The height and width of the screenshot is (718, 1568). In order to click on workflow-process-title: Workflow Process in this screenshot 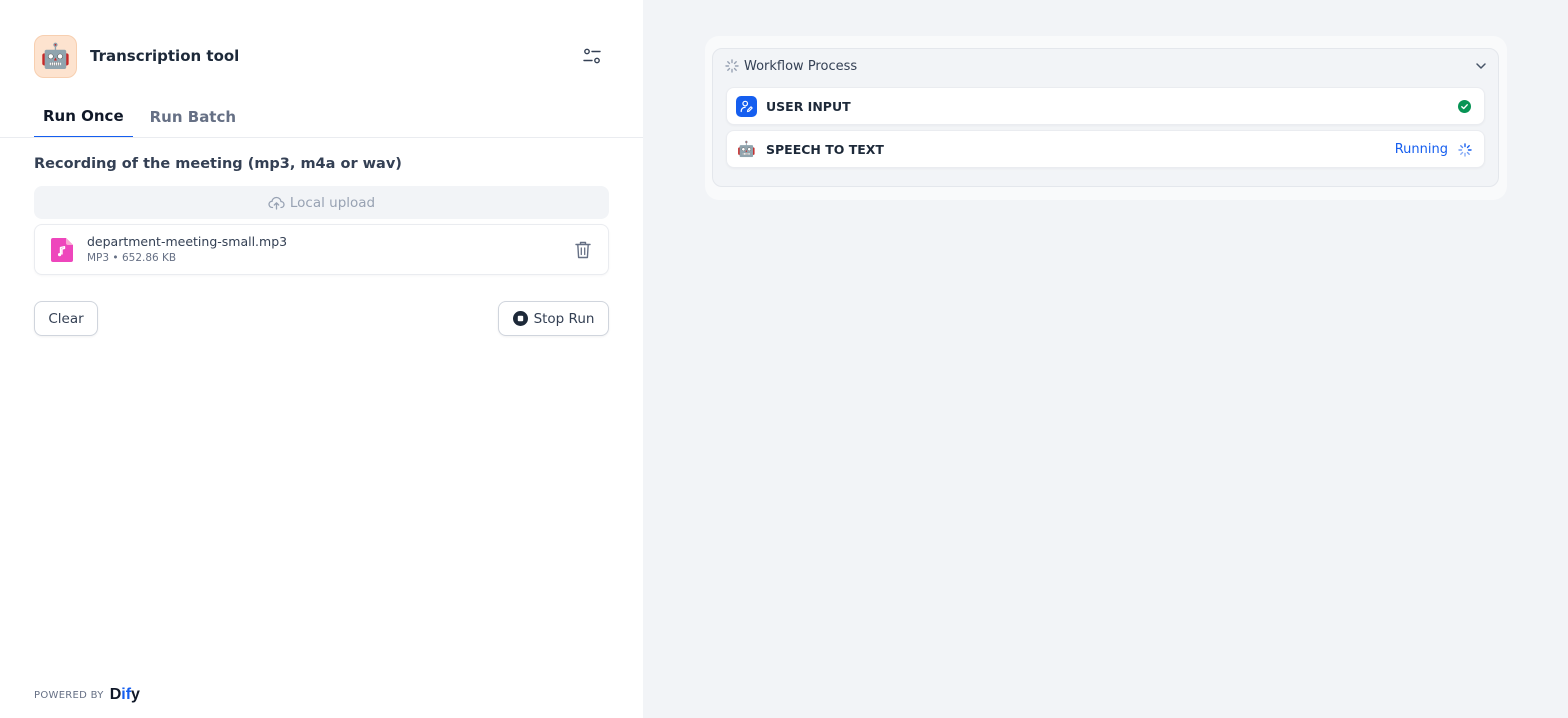, I will do `click(801, 66)`.